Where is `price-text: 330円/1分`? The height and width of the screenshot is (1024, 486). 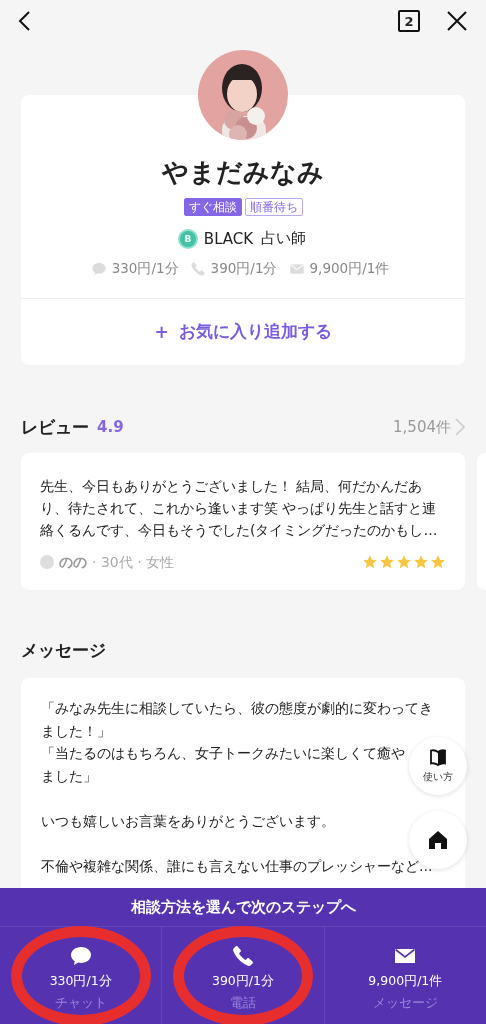 price-text: 330円/1分 is located at coordinates (145, 269).